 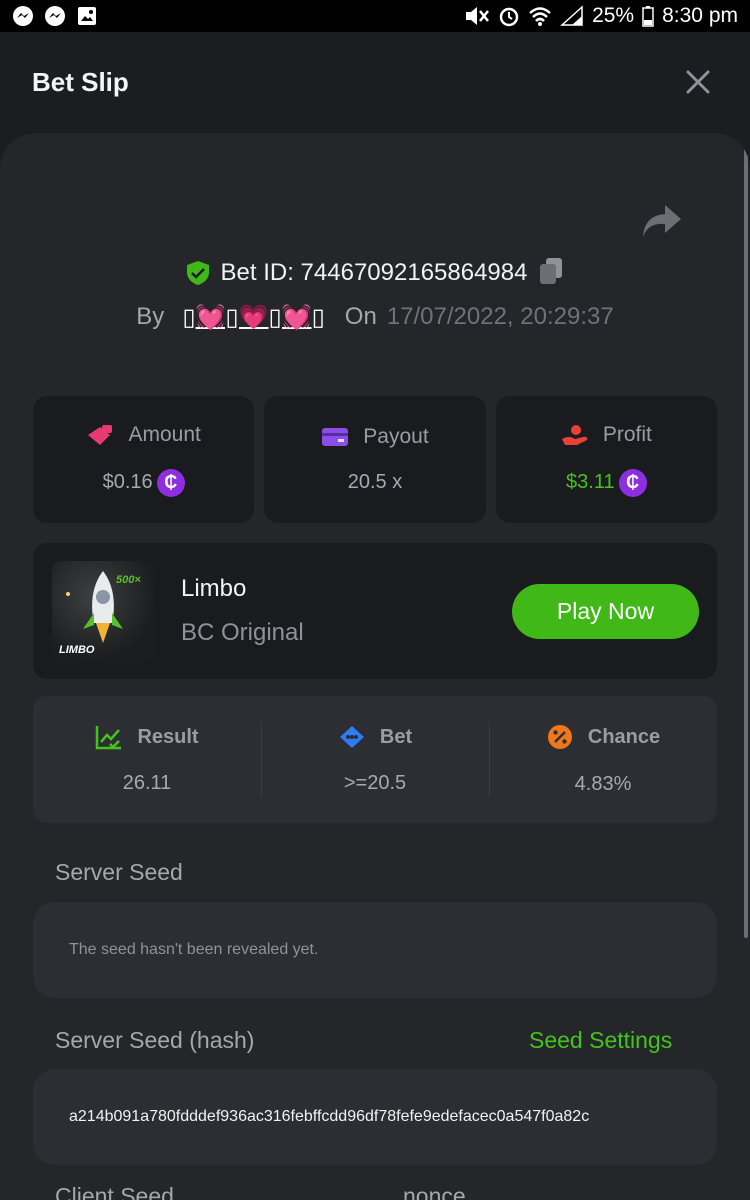 I want to click on chart-check-icon, so click(x=109, y=738).